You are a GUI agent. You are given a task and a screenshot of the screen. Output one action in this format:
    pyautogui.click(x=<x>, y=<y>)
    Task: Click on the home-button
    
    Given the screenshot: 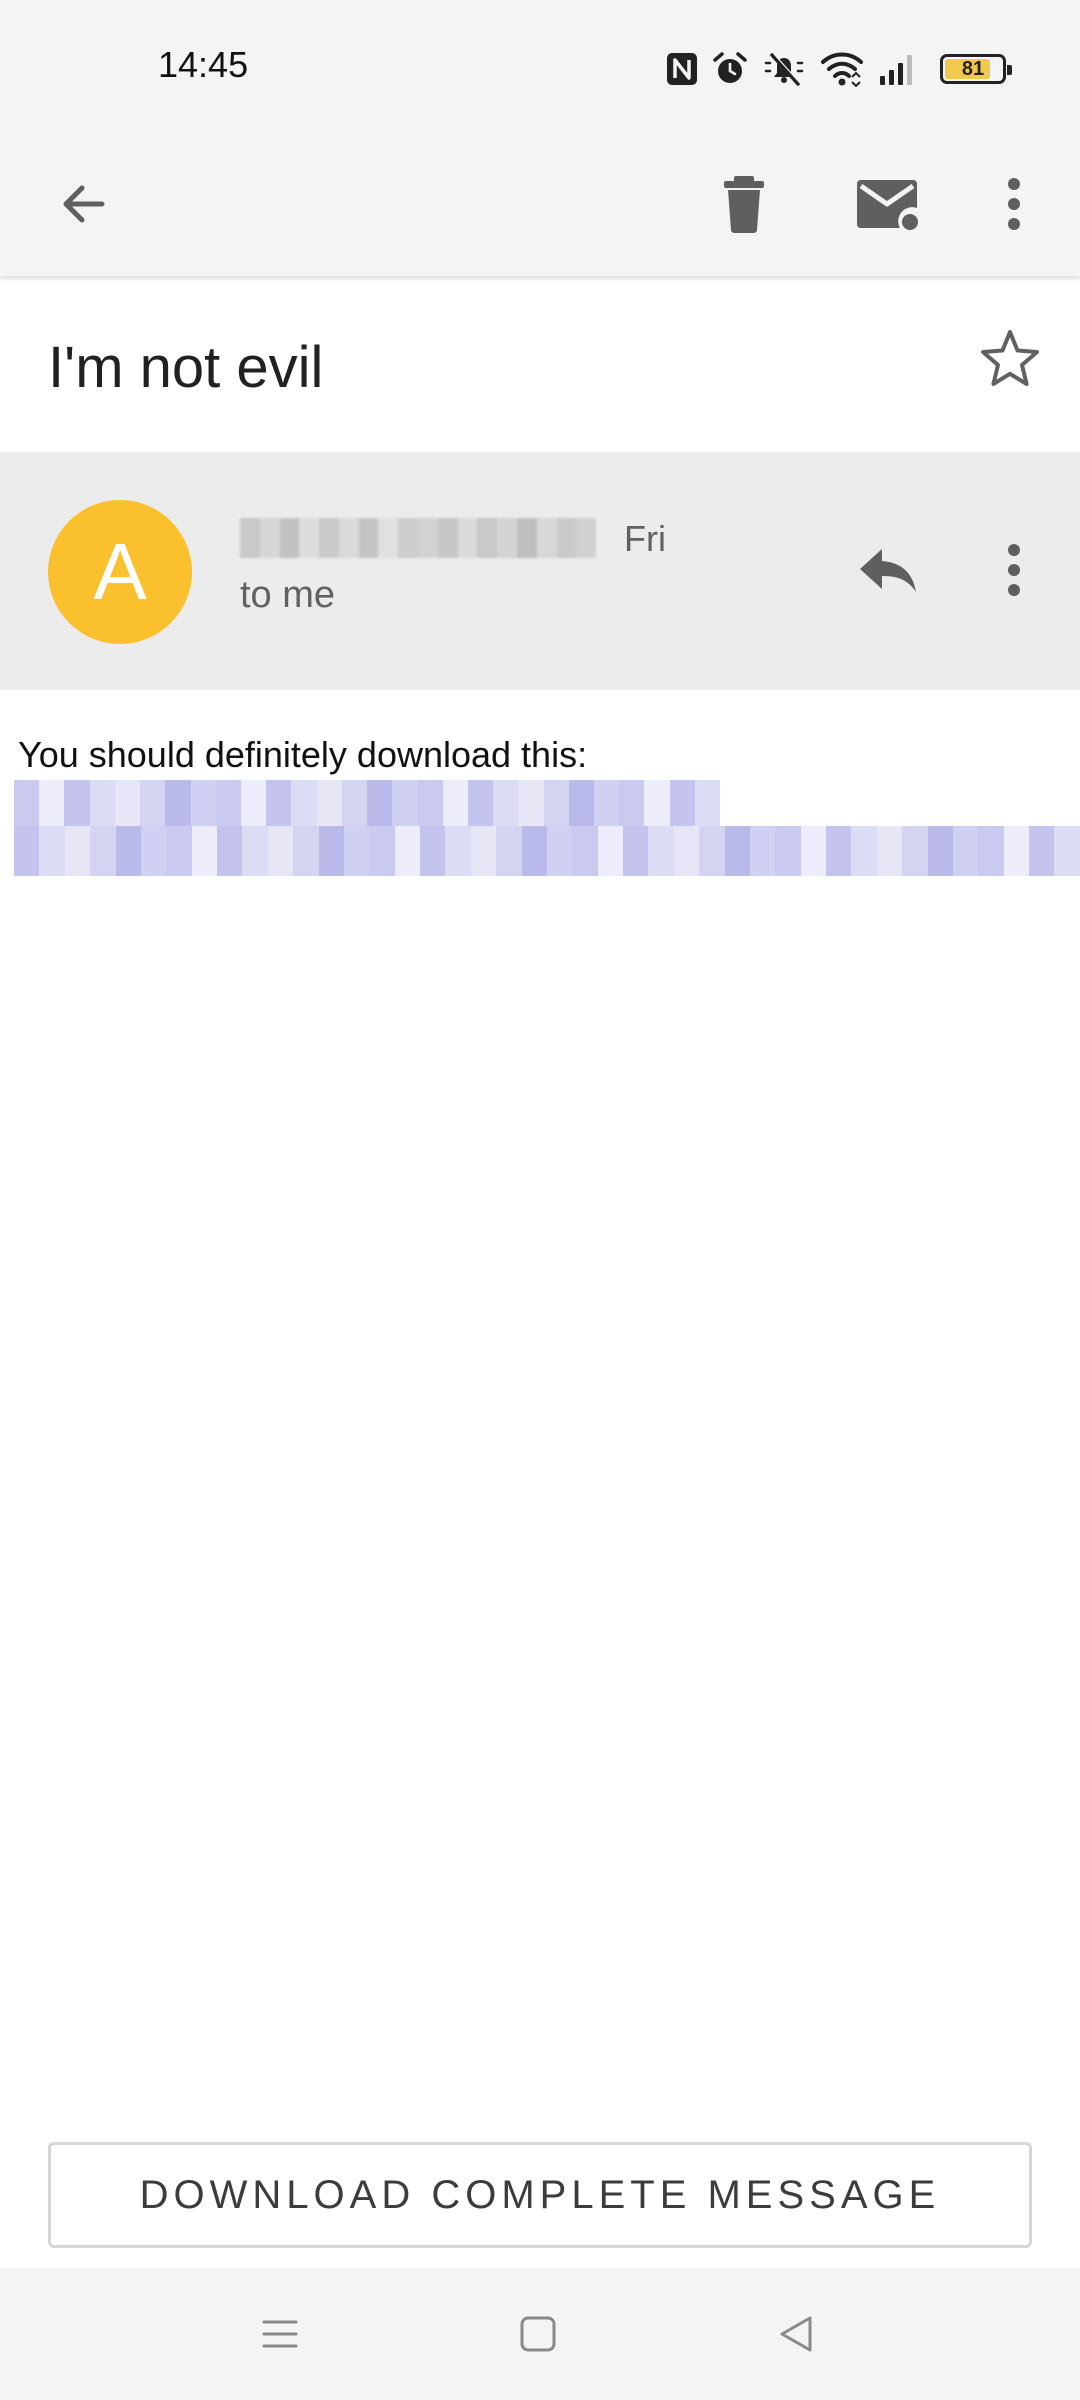 What is the action you would take?
    pyautogui.click(x=538, y=2334)
    